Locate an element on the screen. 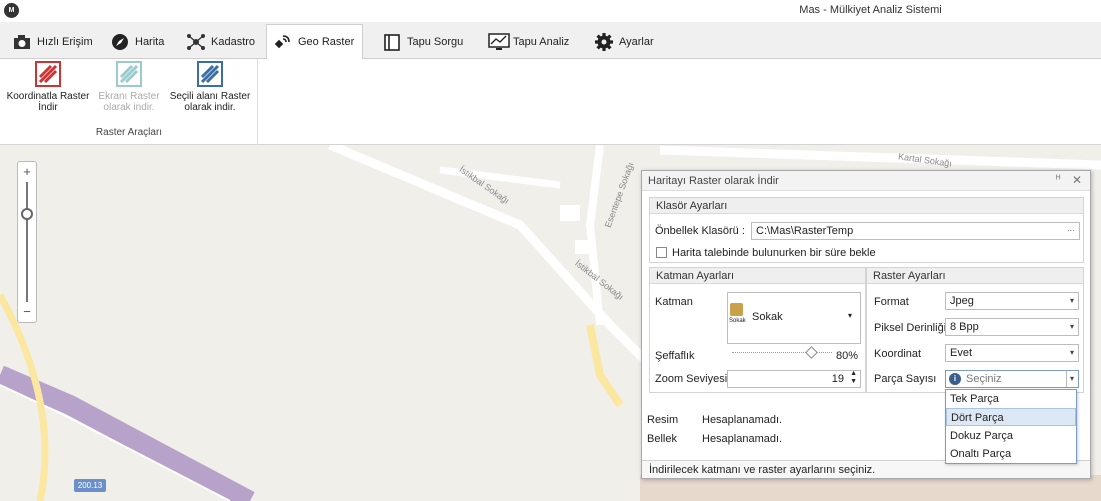  tab-kadastro: Kadastro is located at coordinates (220, 41).